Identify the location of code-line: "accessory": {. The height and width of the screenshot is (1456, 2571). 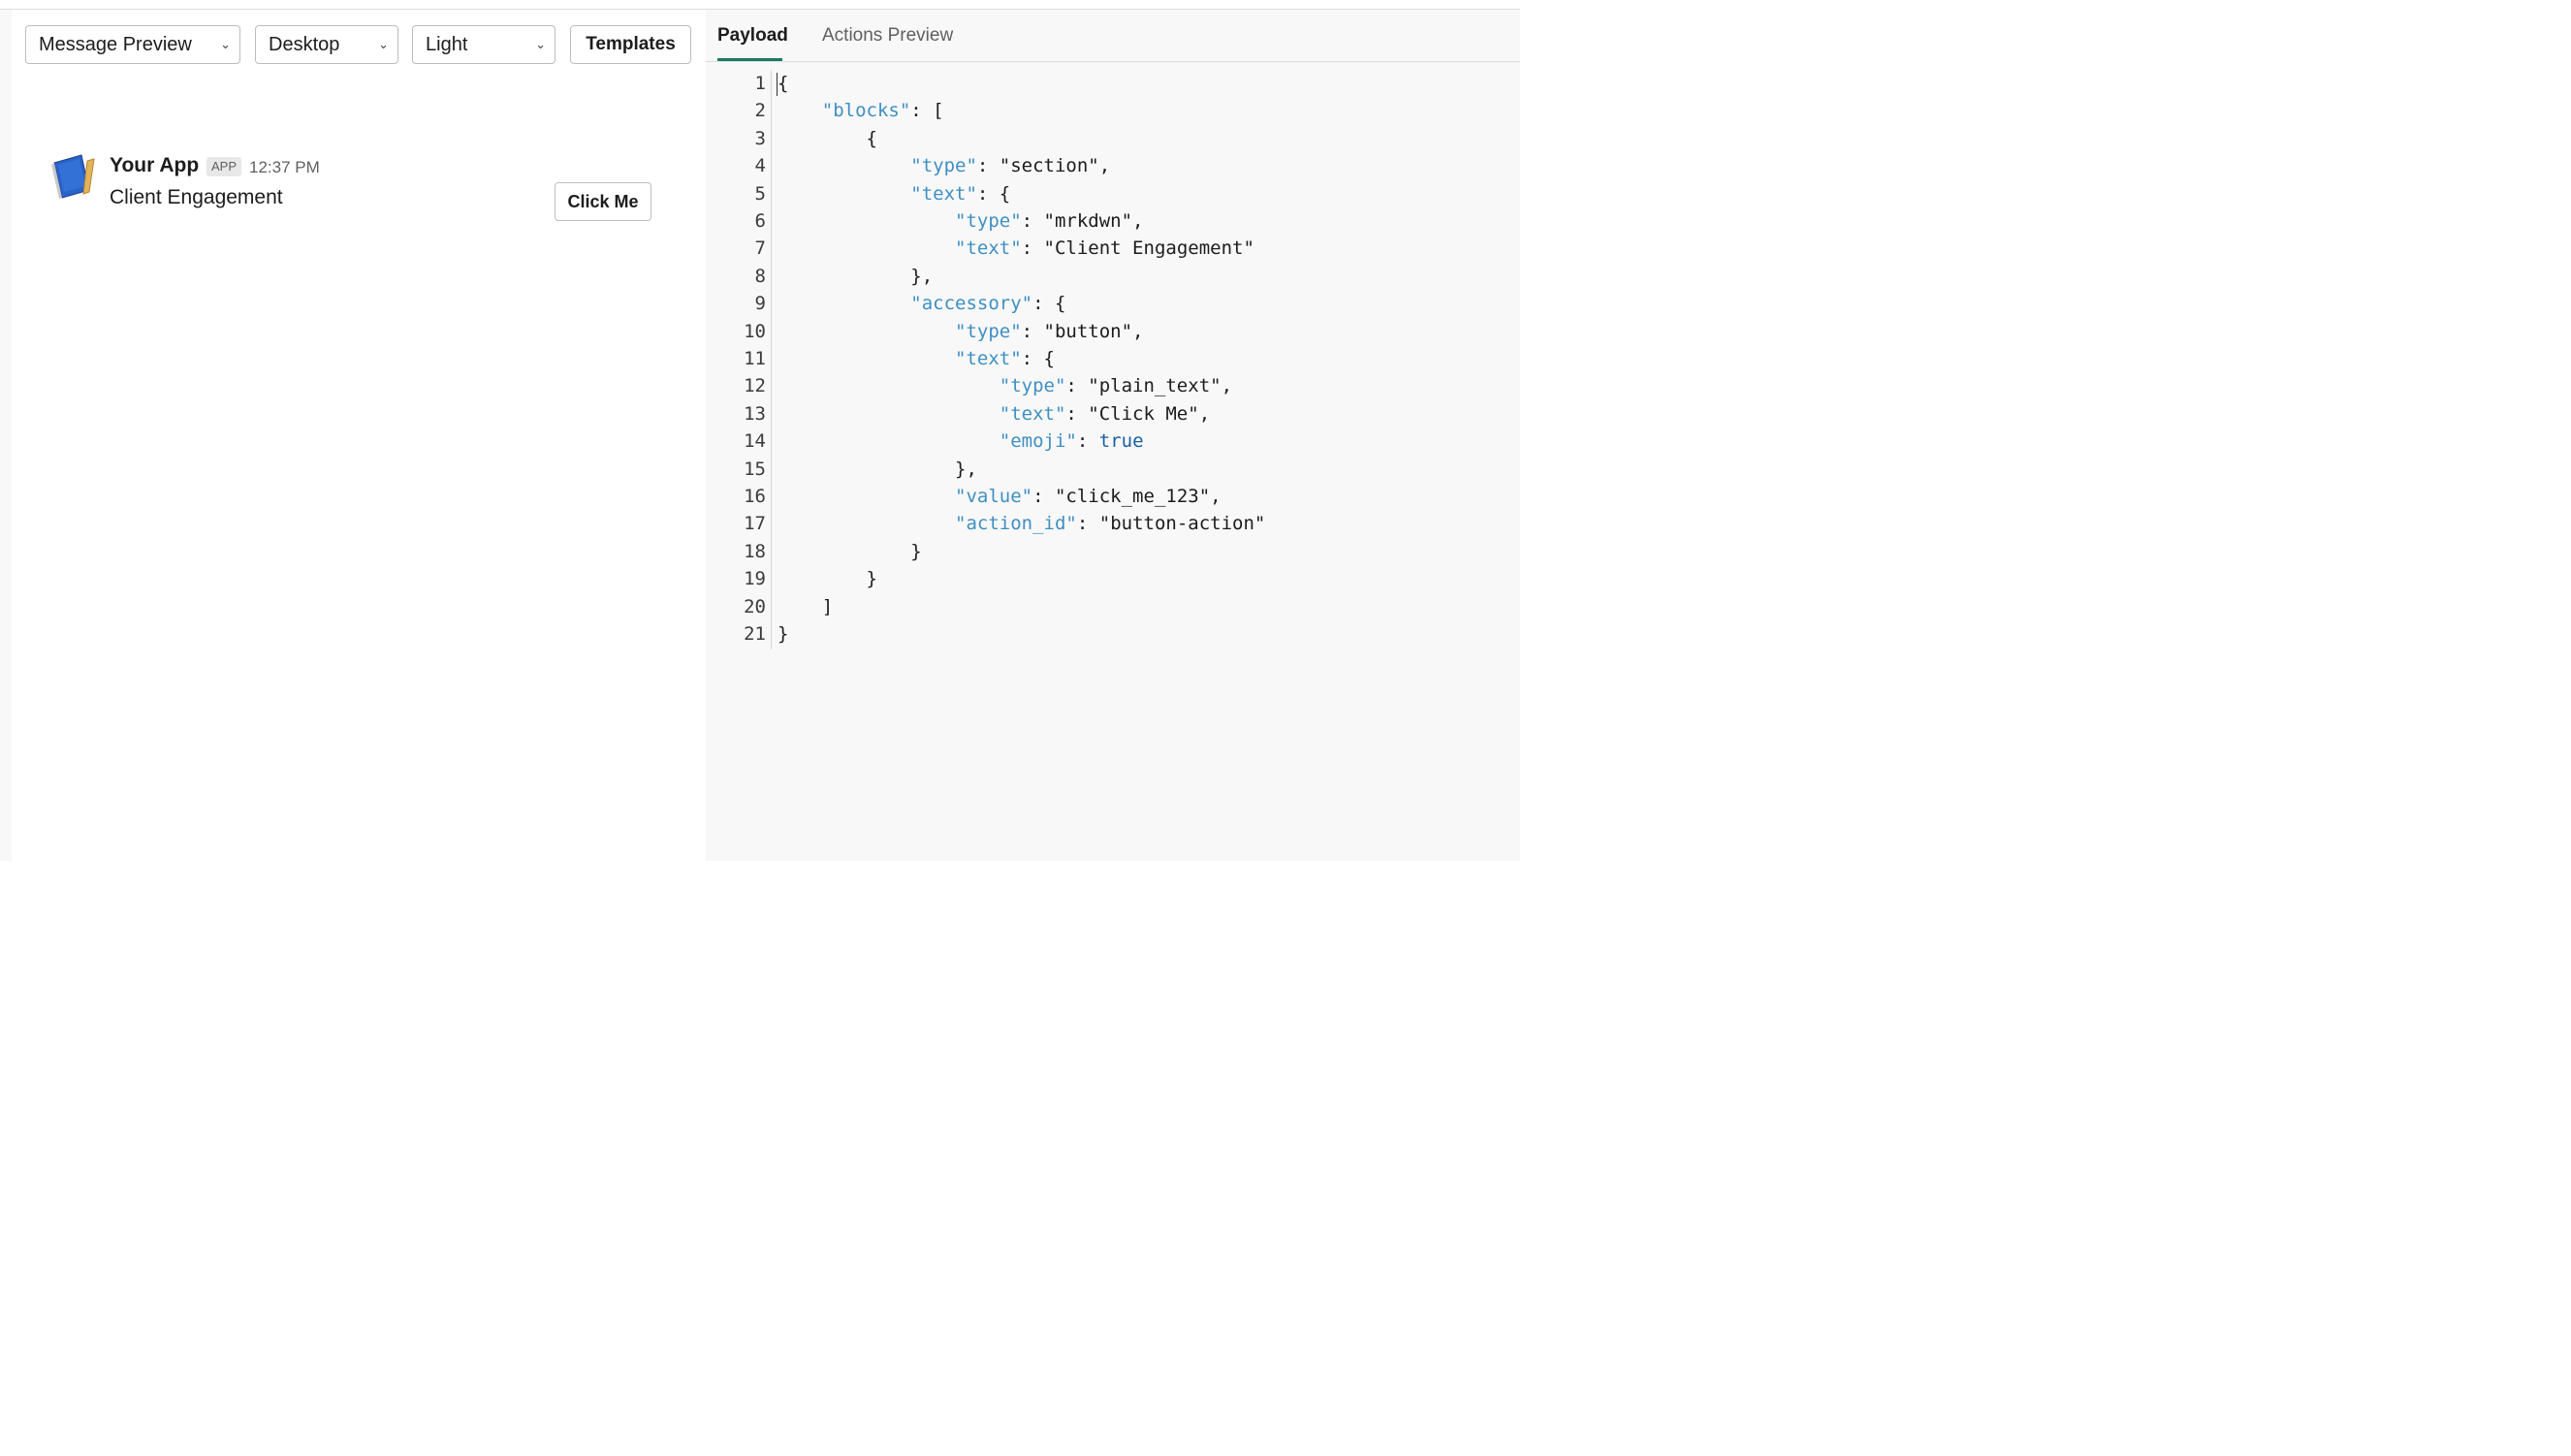
(921, 303).